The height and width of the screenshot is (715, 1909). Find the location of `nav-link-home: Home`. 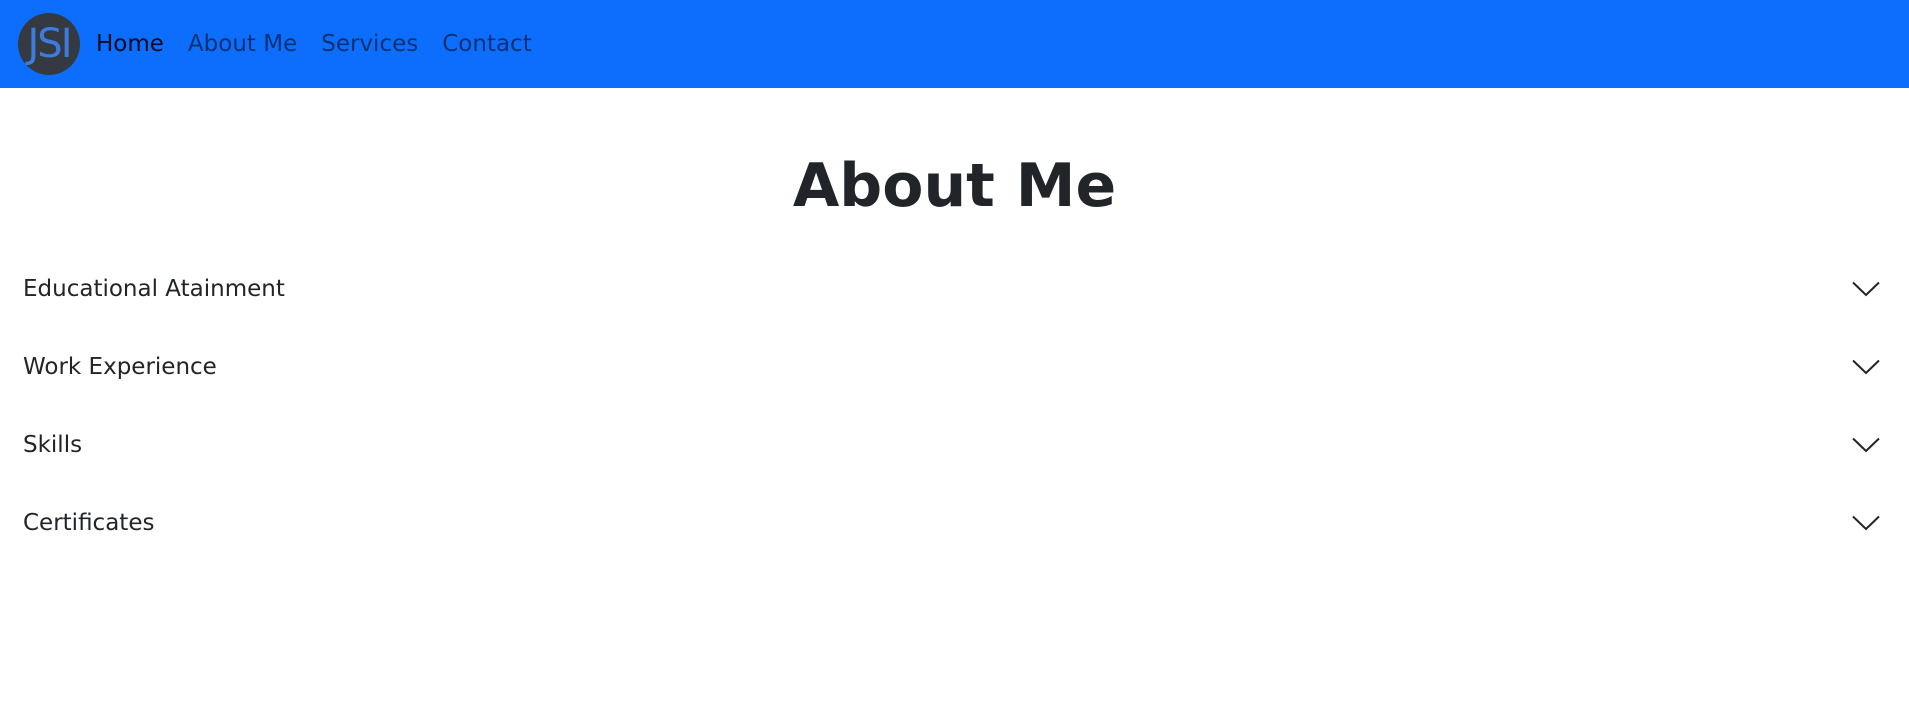

nav-link-home: Home is located at coordinates (130, 44).